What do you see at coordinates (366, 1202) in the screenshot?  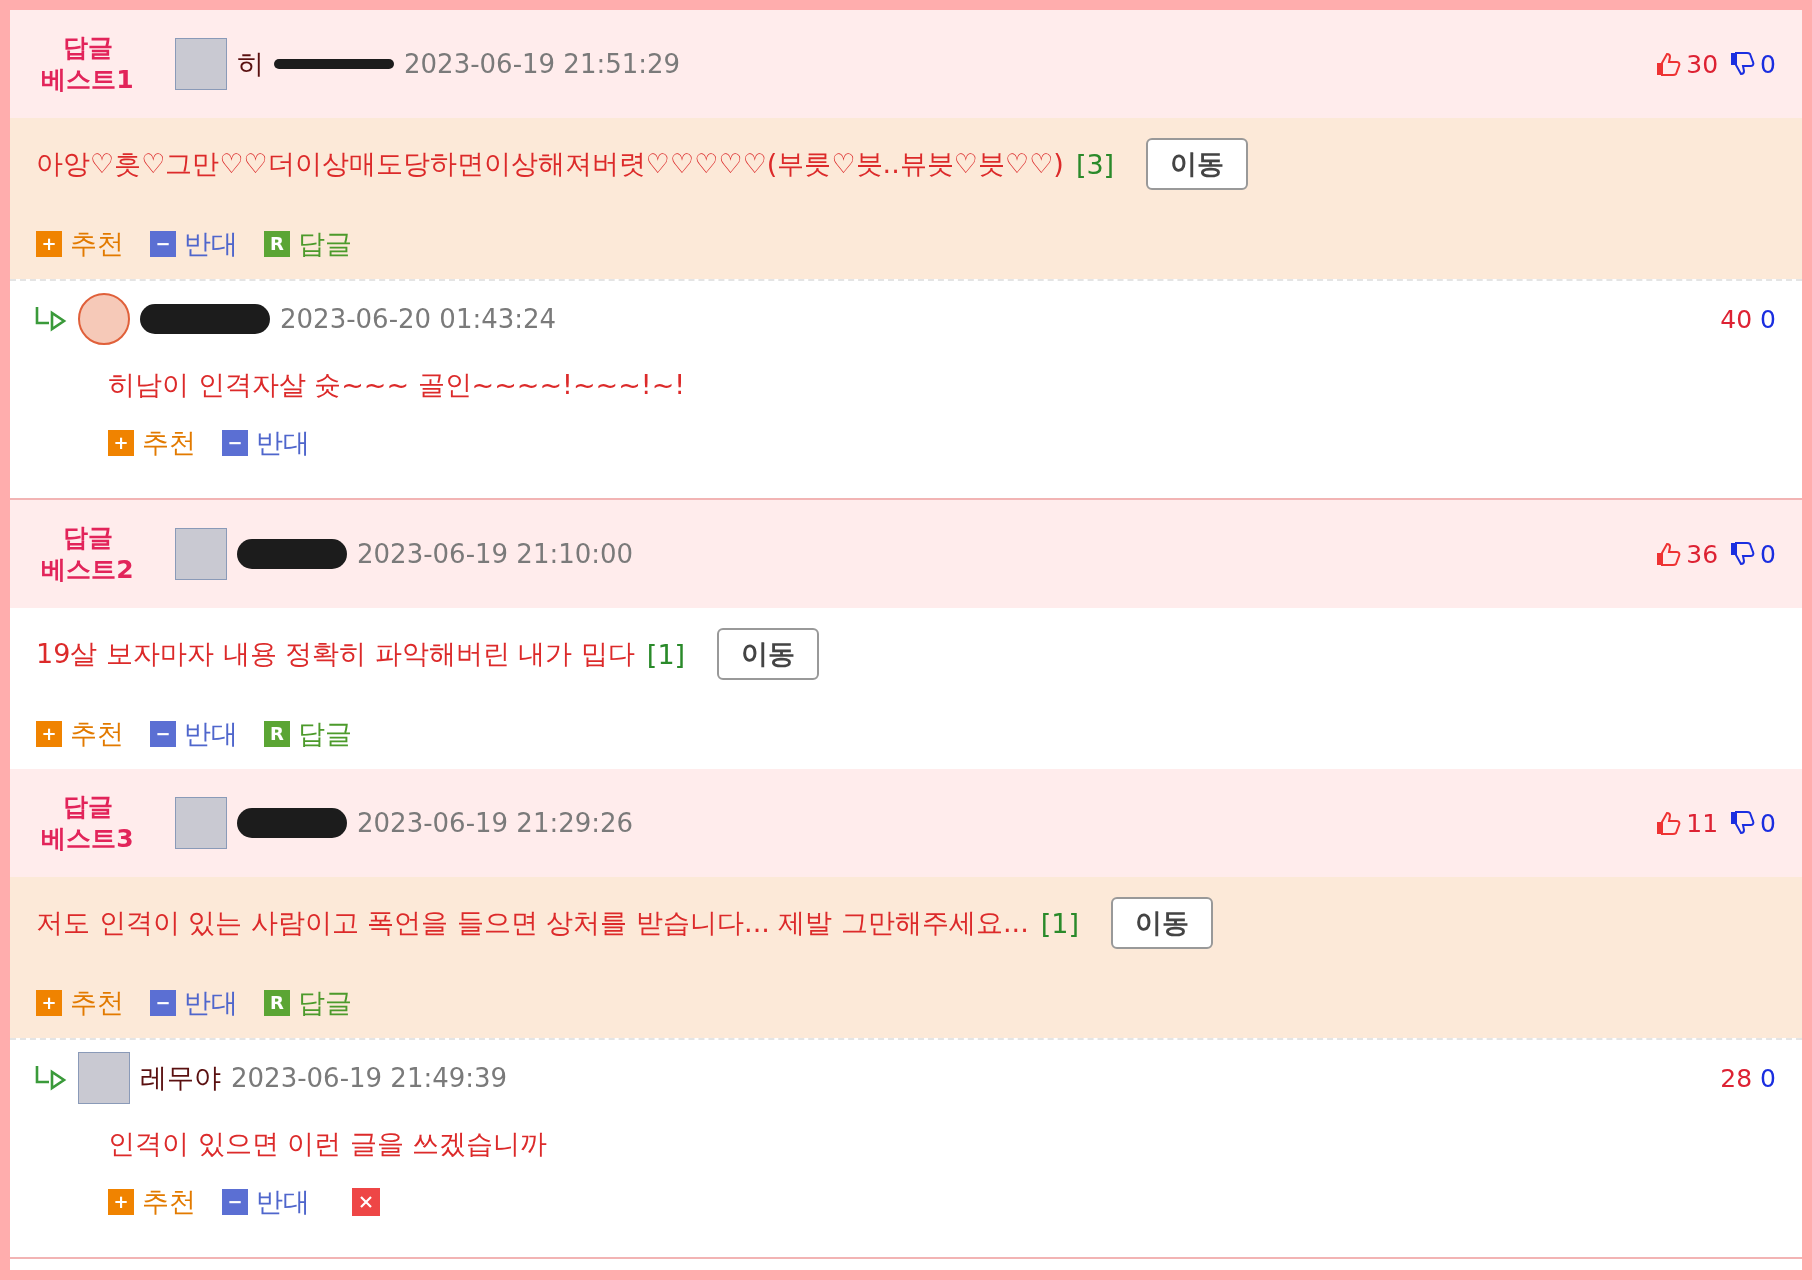 I see `delete-icon` at bounding box center [366, 1202].